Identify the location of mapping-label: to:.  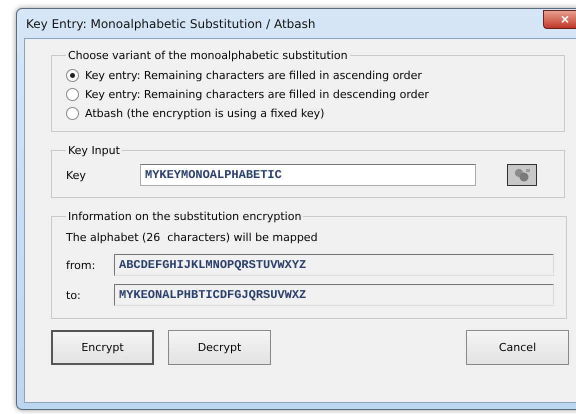
(74, 295).